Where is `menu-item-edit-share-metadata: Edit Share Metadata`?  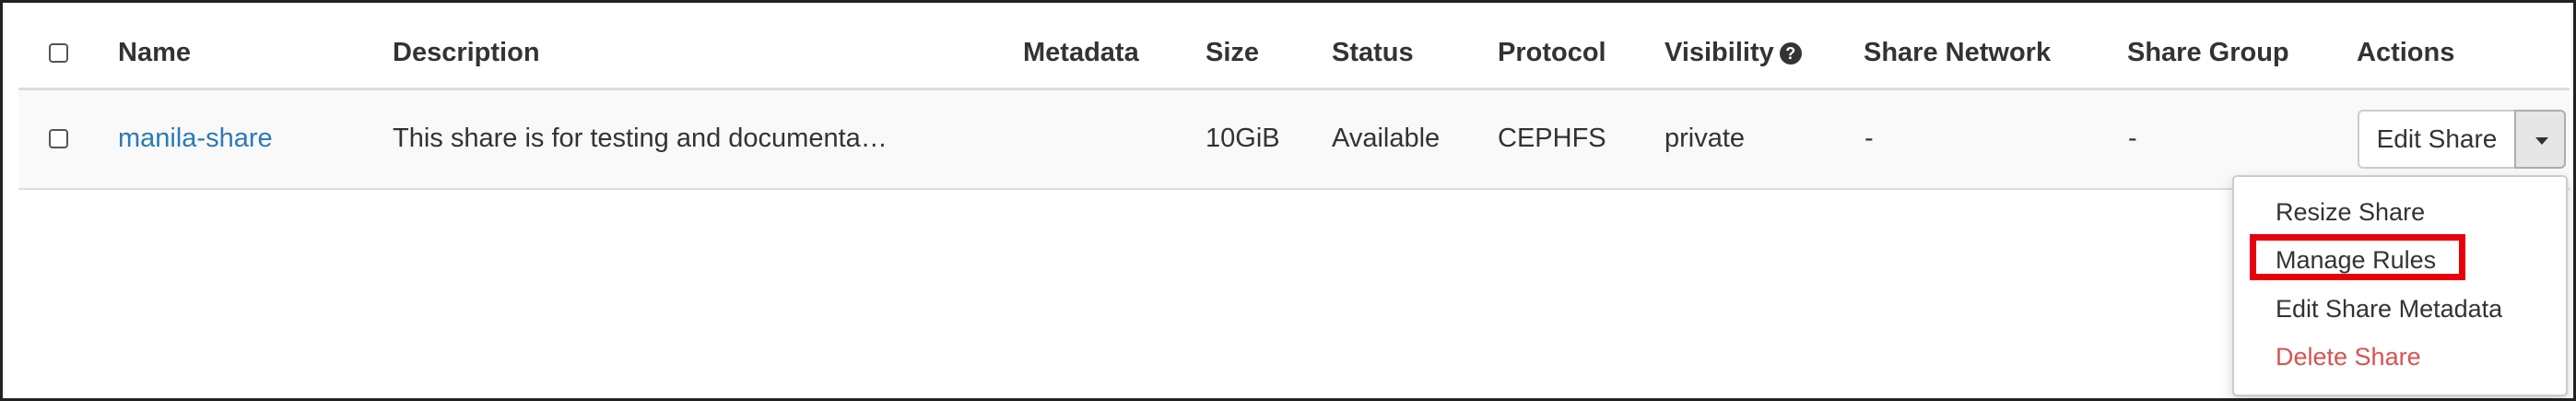
menu-item-edit-share-metadata: Edit Share Metadata is located at coordinates (2389, 309).